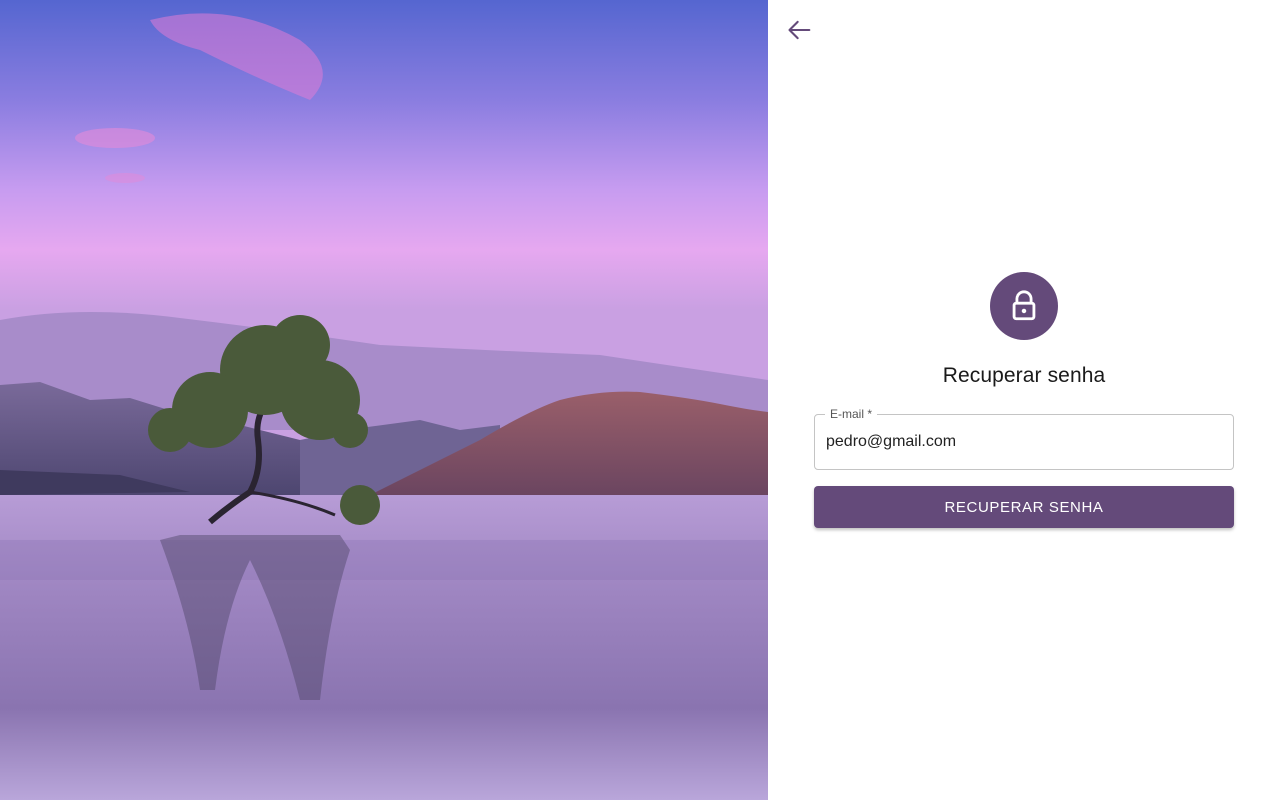 This screenshot has height=800, width=1280. I want to click on email-input, so click(1024, 442).